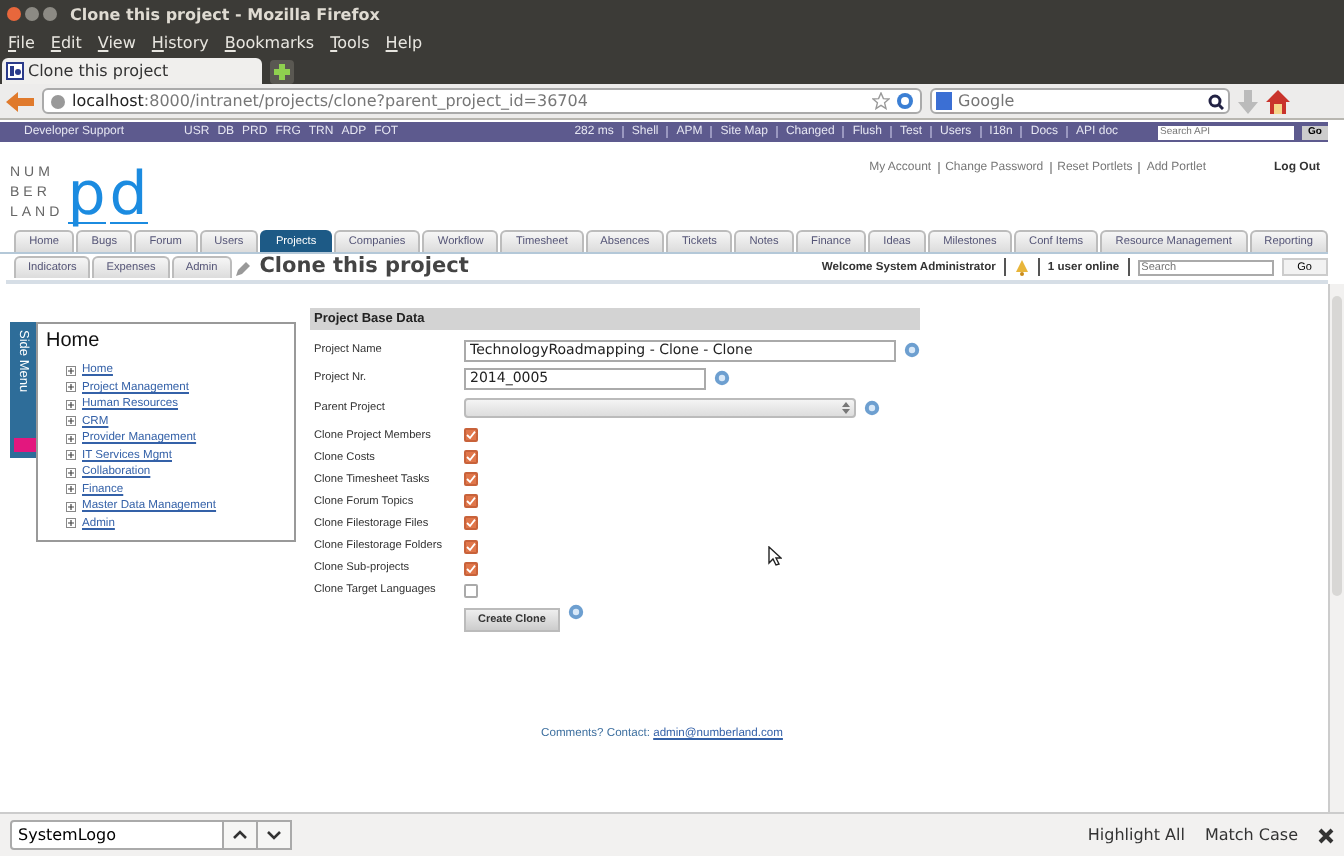 Image resolution: width=1344 pixels, height=856 pixels. I want to click on caret-up-icon, so click(240, 835).